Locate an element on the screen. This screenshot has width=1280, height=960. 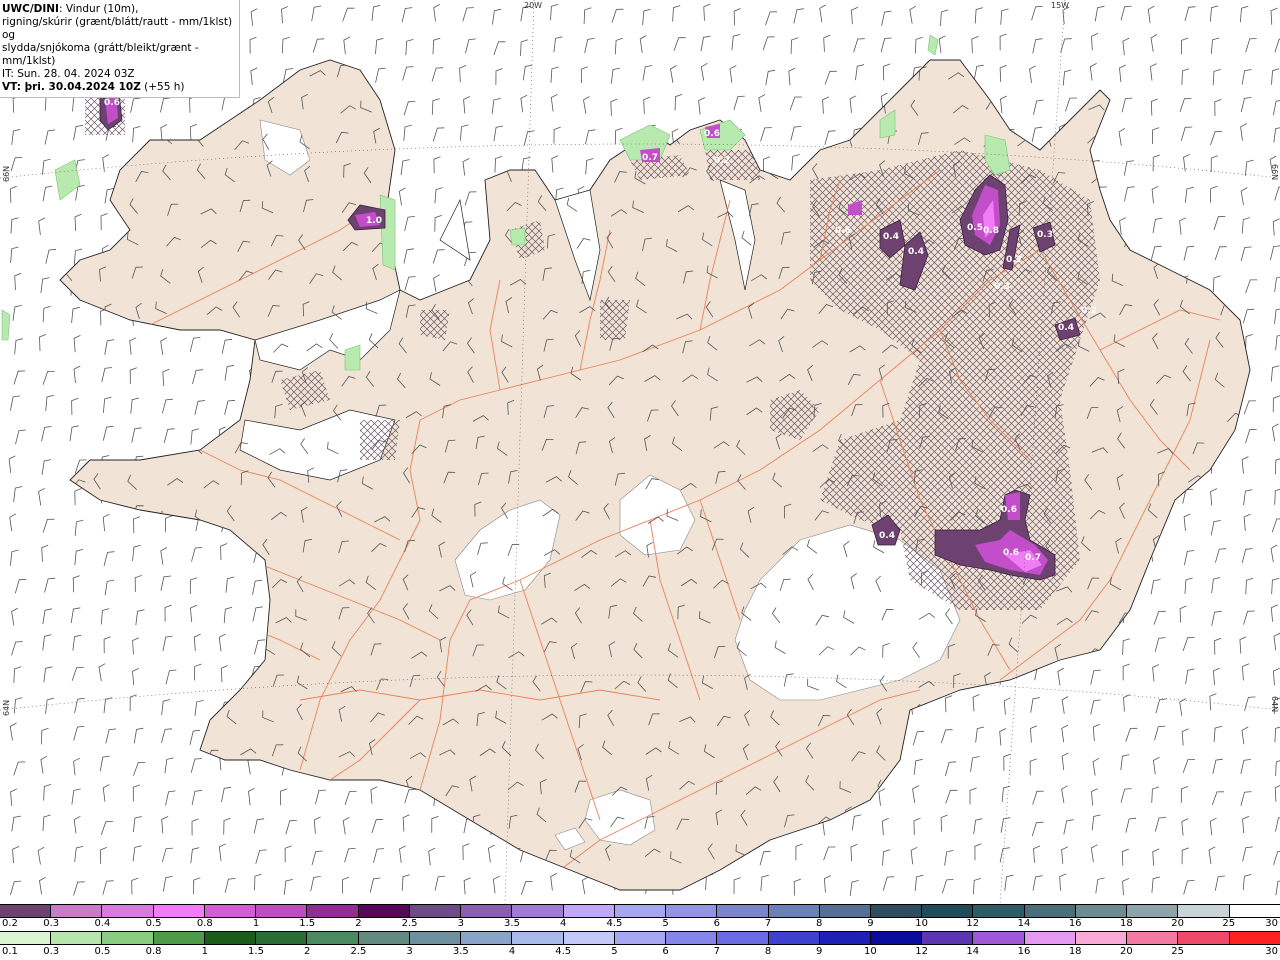
init-time: IT: Sun. 28. 04. 2024 03Z is located at coordinates (68, 74).